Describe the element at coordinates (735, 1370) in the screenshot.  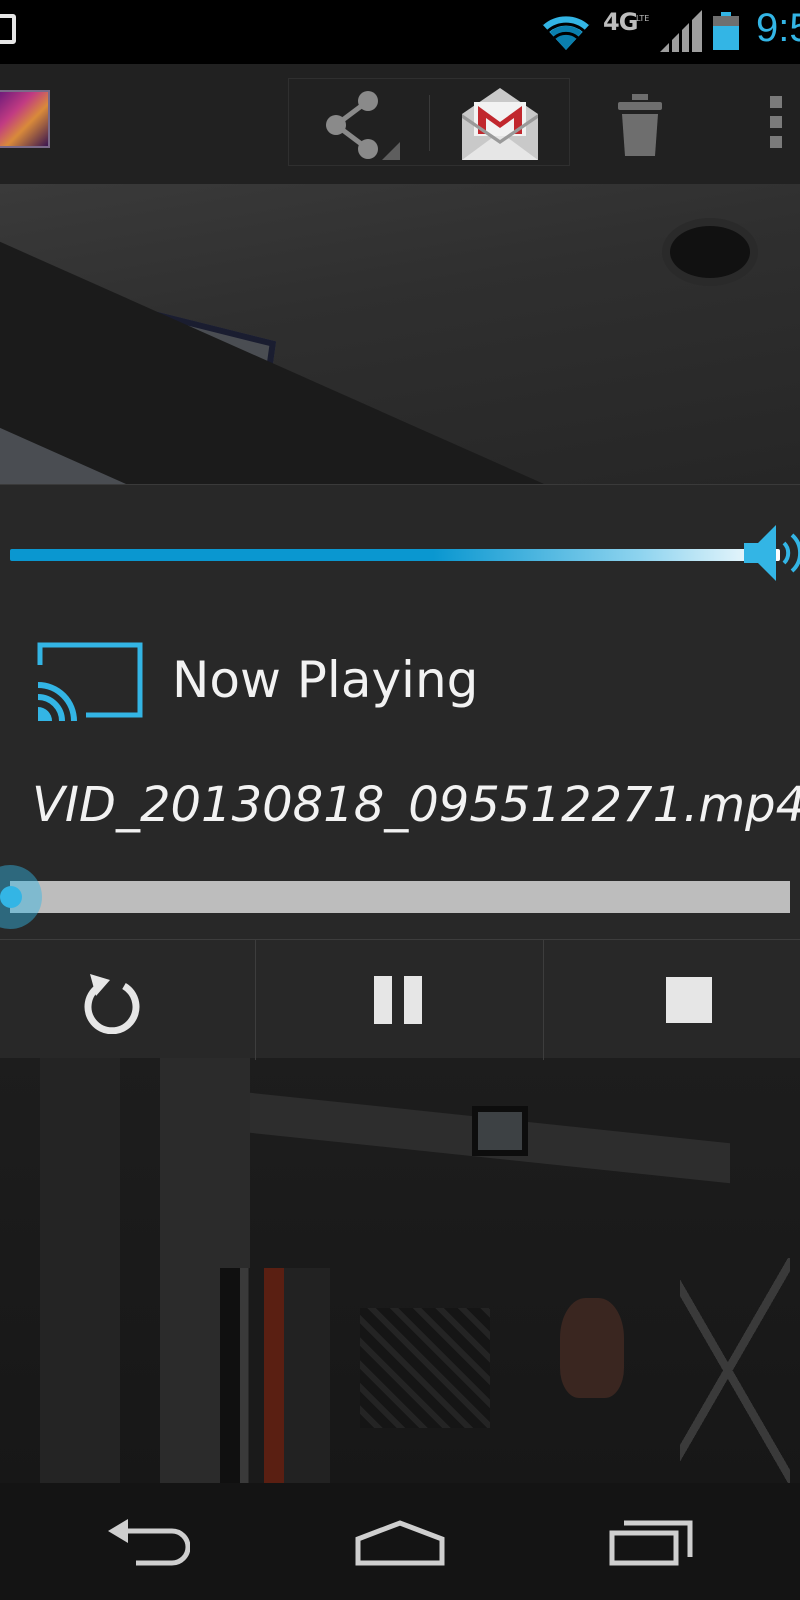
I see `scene-tripod` at that location.